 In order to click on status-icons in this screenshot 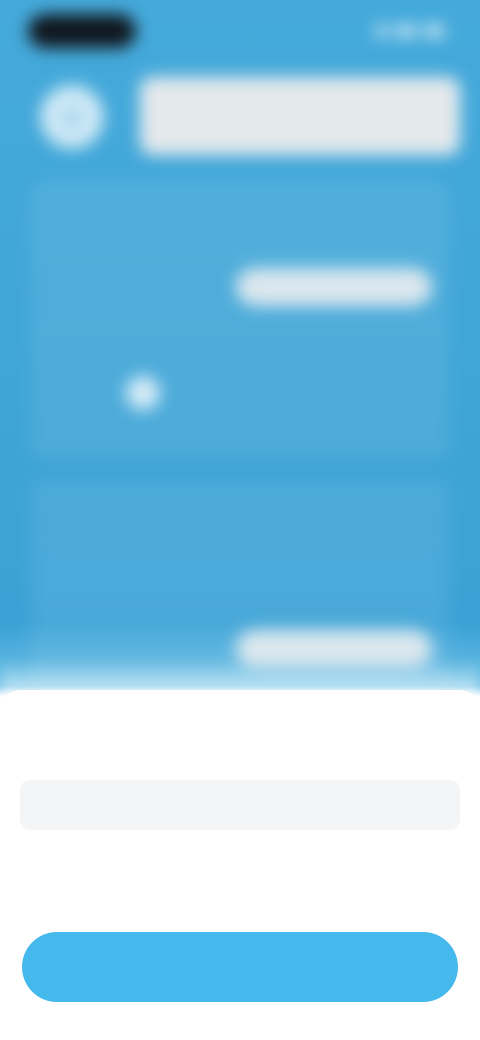, I will do `click(410, 31)`.